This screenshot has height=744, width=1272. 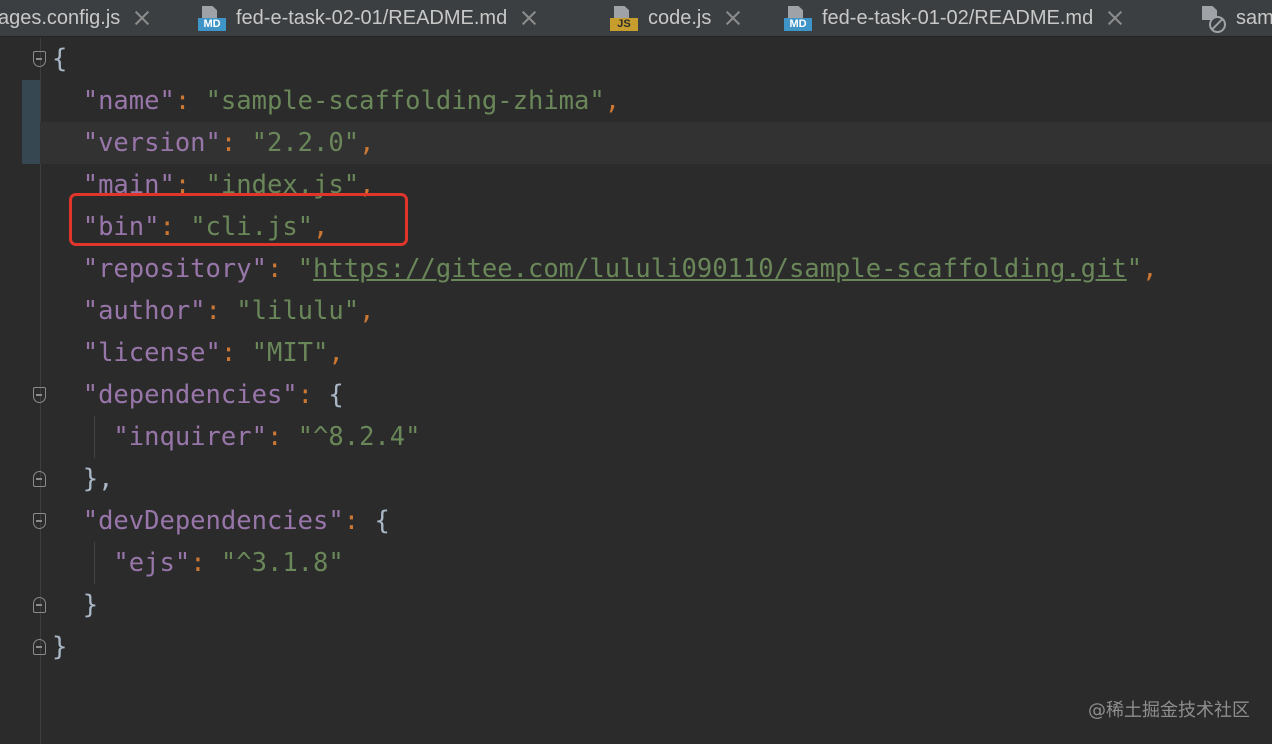 What do you see at coordinates (213, 395) in the screenshot?
I see `code-line: "dependencies": {` at bounding box center [213, 395].